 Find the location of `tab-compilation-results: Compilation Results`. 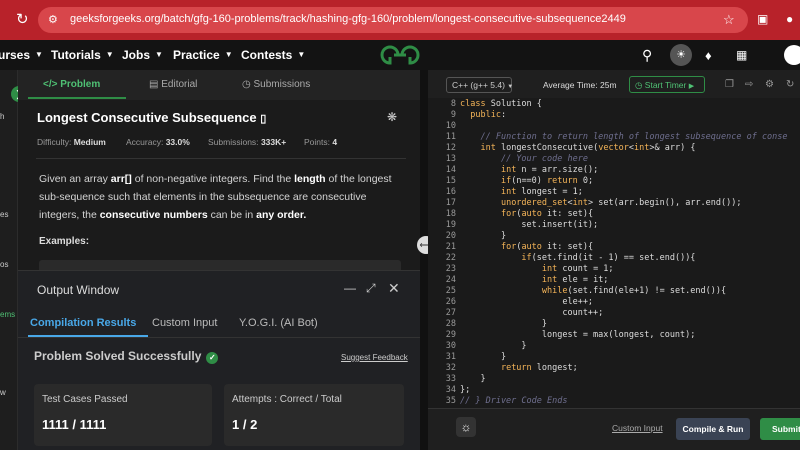

tab-compilation-results: Compilation Results is located at coordinates (83, 323).